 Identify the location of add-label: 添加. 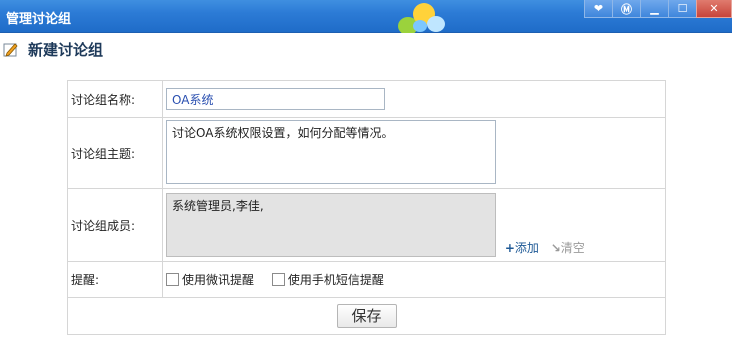
(526, 248).